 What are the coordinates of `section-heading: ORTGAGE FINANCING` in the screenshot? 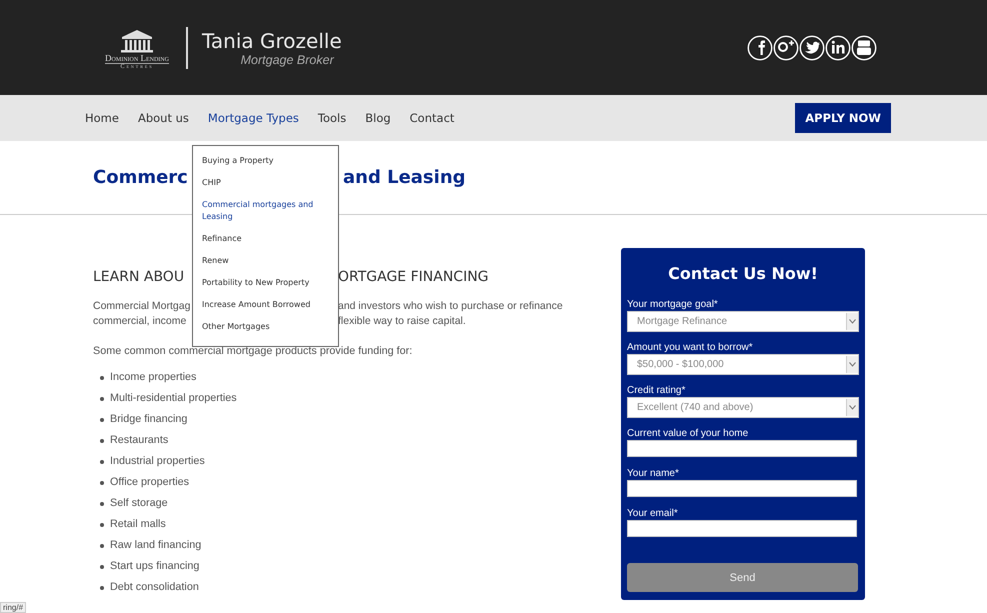 It's located at (413, 277).